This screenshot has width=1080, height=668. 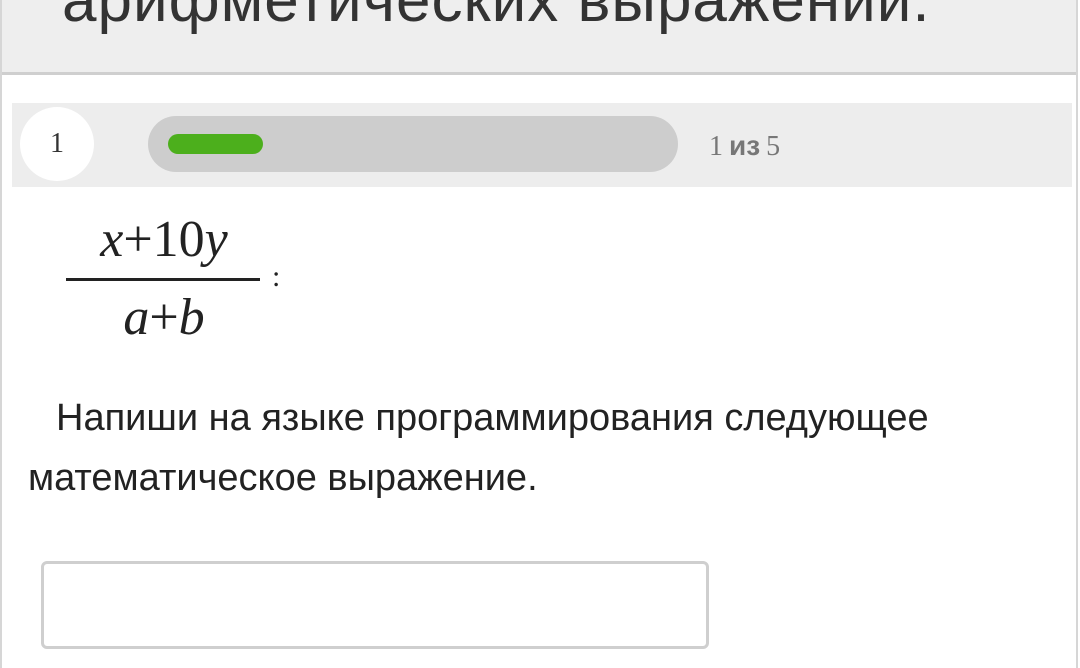 I want to click on formula-denominator: a+b, so click(x=164, y=318).